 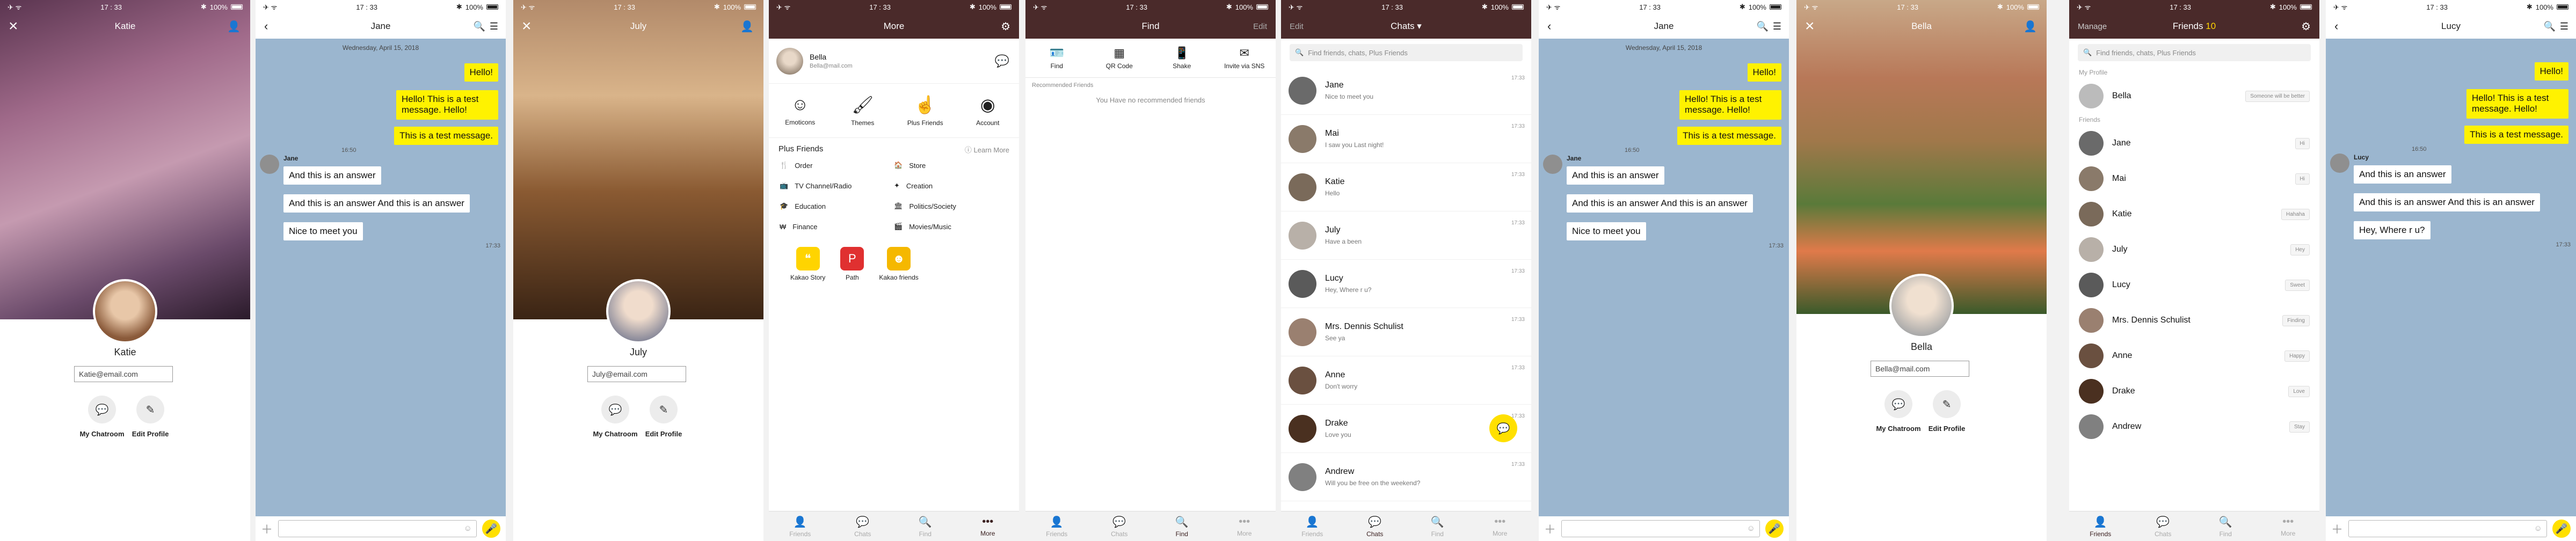 I want to click on email-field: July@email.com, so click(x=636, y=374).